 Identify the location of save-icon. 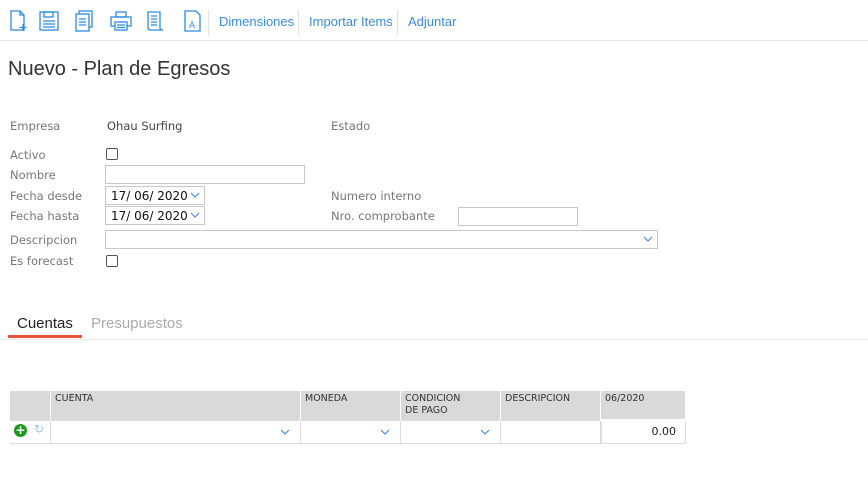
(49, 21).